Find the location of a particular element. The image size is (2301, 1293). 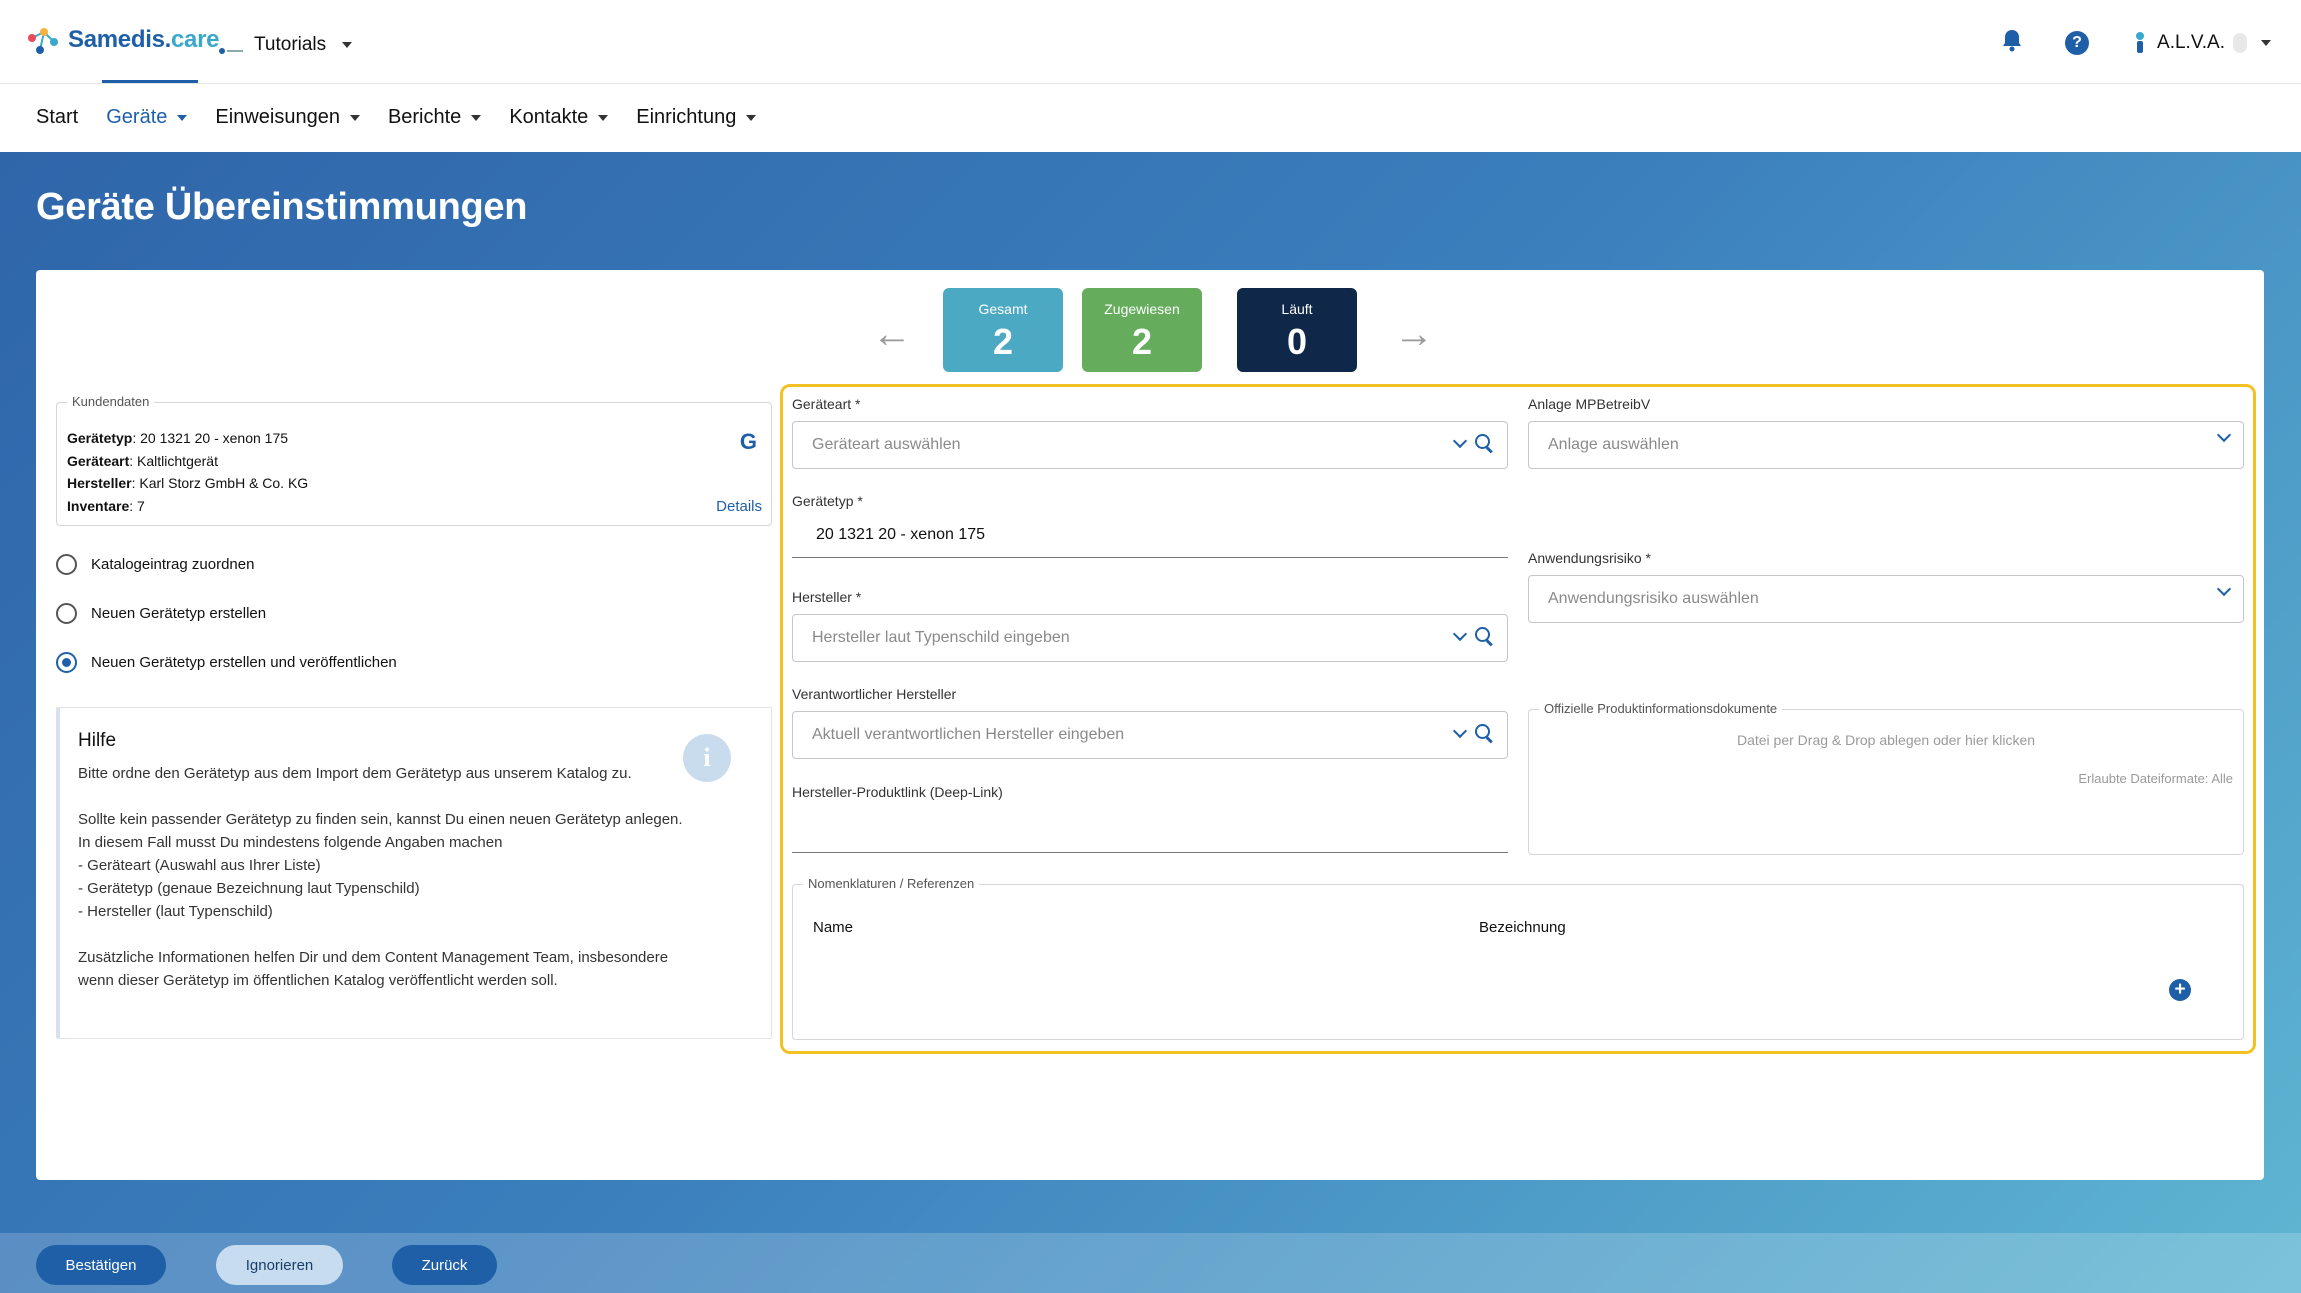

nav-berichte: Berichte is located at coordinates (434, 117).